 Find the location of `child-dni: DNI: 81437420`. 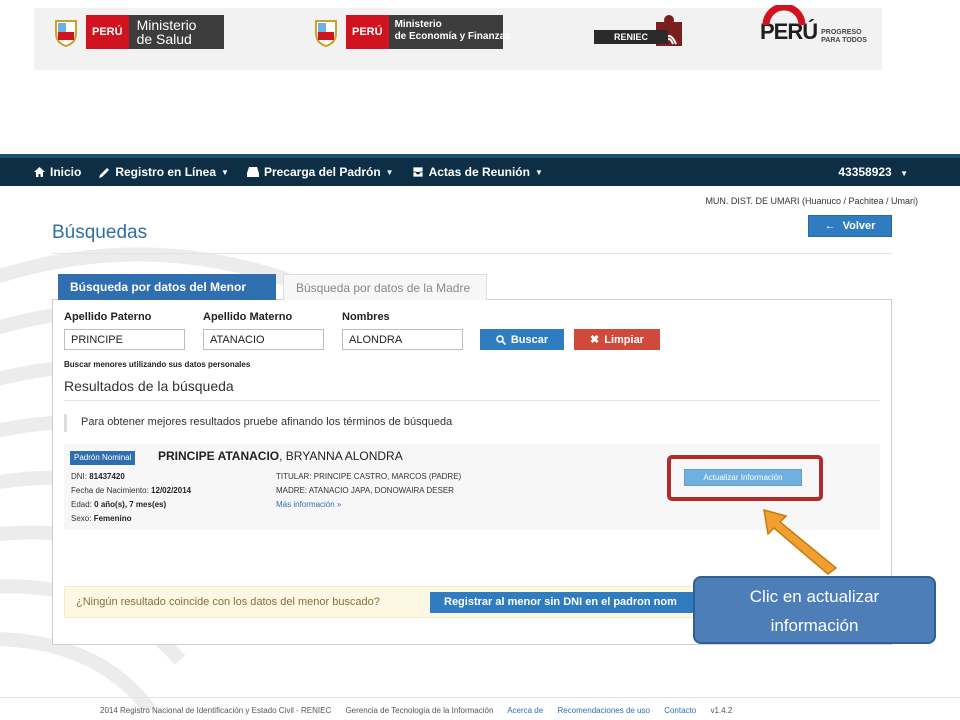

child-dni: DNI: 81437420 is located at coordinates (98, 476).